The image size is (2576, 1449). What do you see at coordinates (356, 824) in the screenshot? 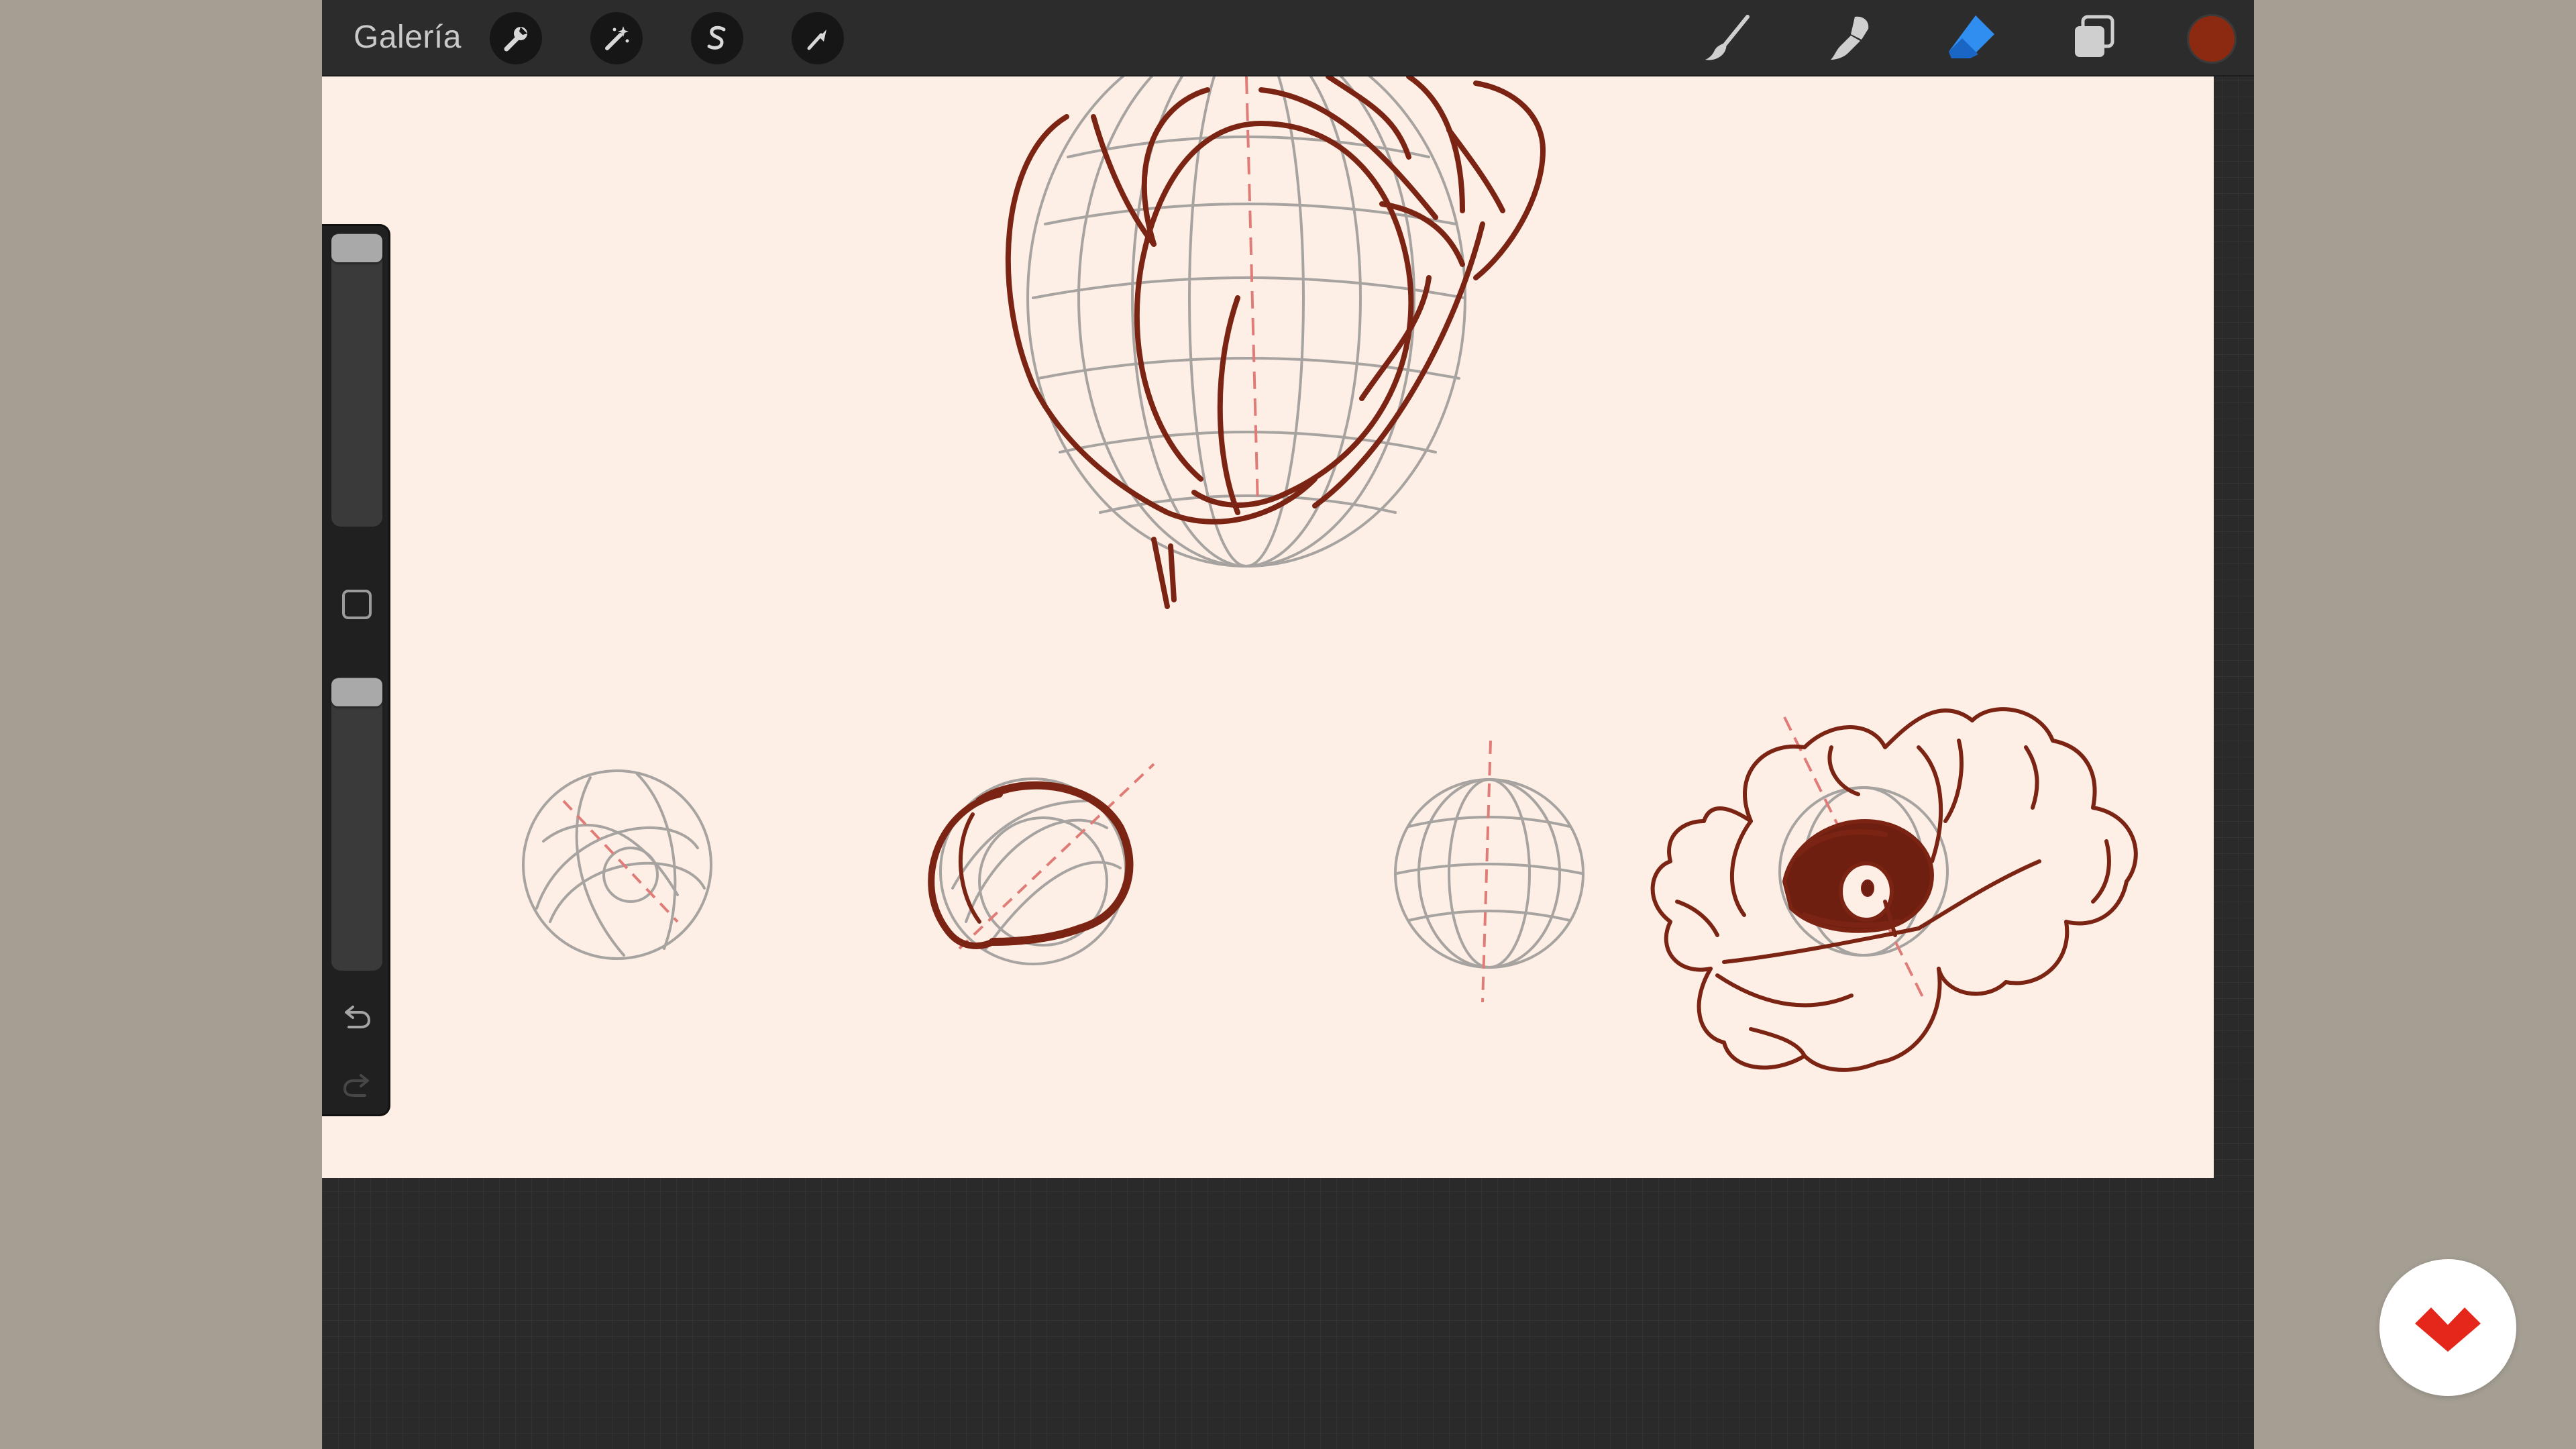
I see `opacity-slider` at bounding box center [356, 824].